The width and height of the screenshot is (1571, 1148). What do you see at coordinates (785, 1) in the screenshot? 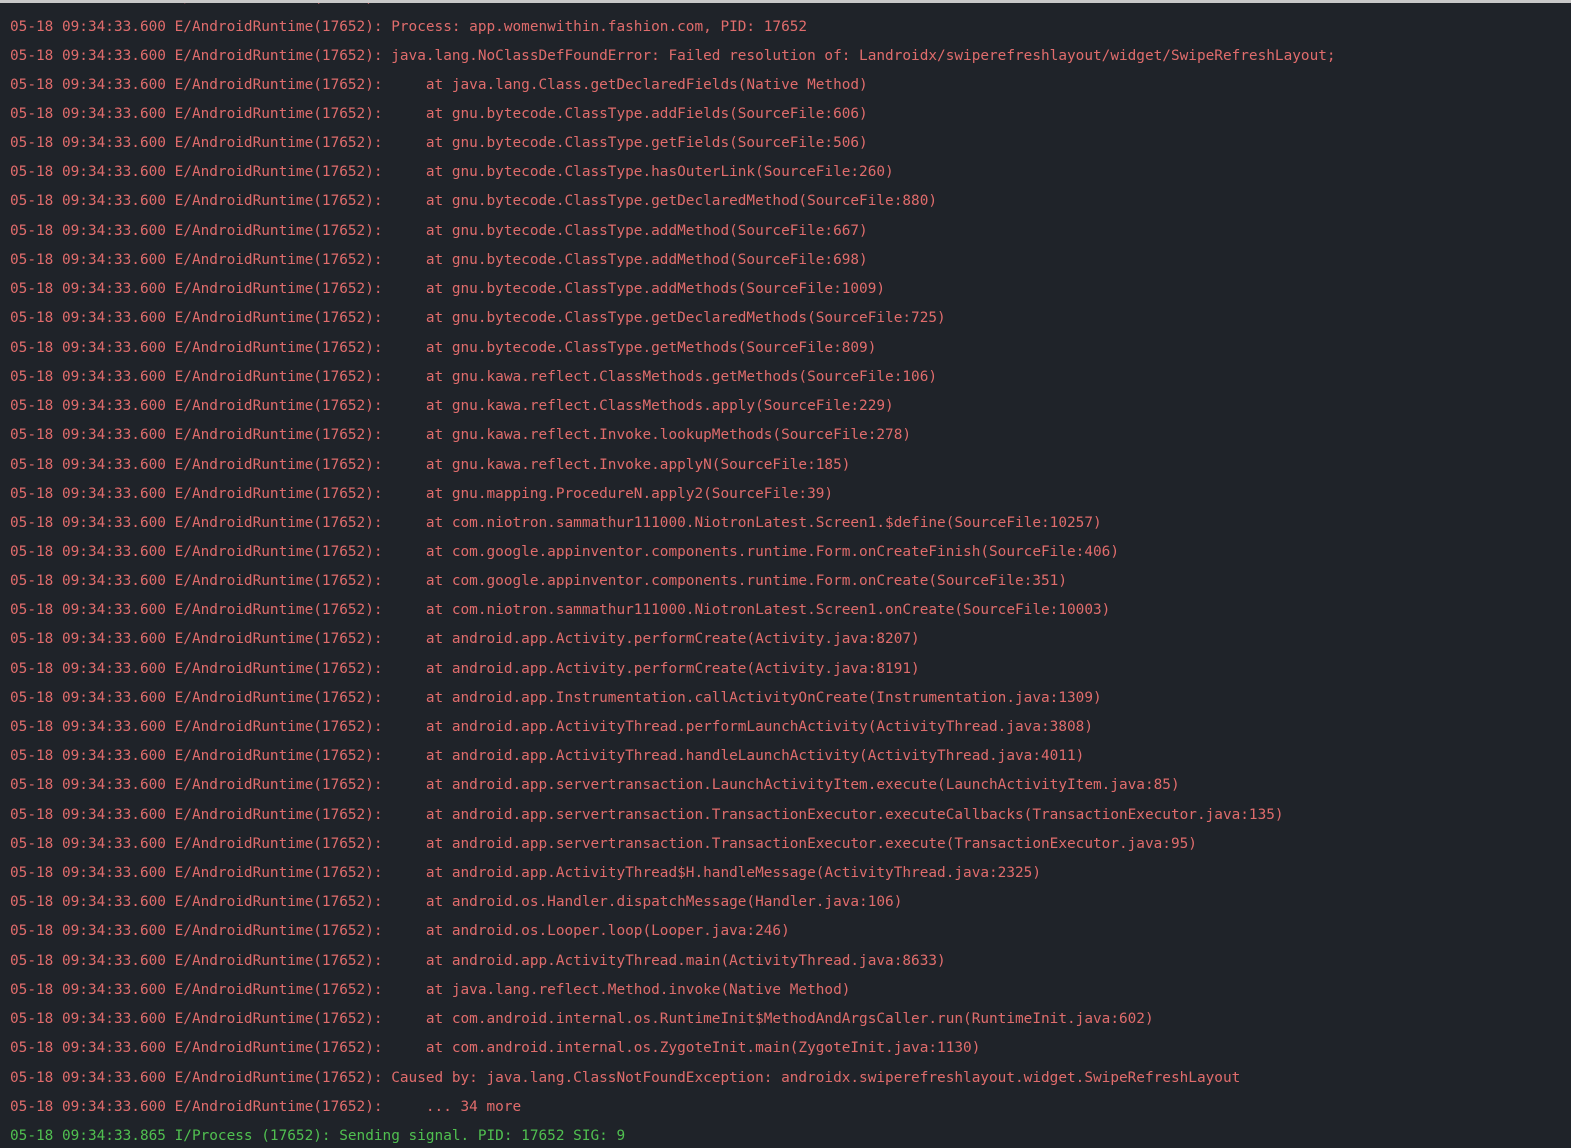
I see `window-top-border` at bounding box center [785, 1].